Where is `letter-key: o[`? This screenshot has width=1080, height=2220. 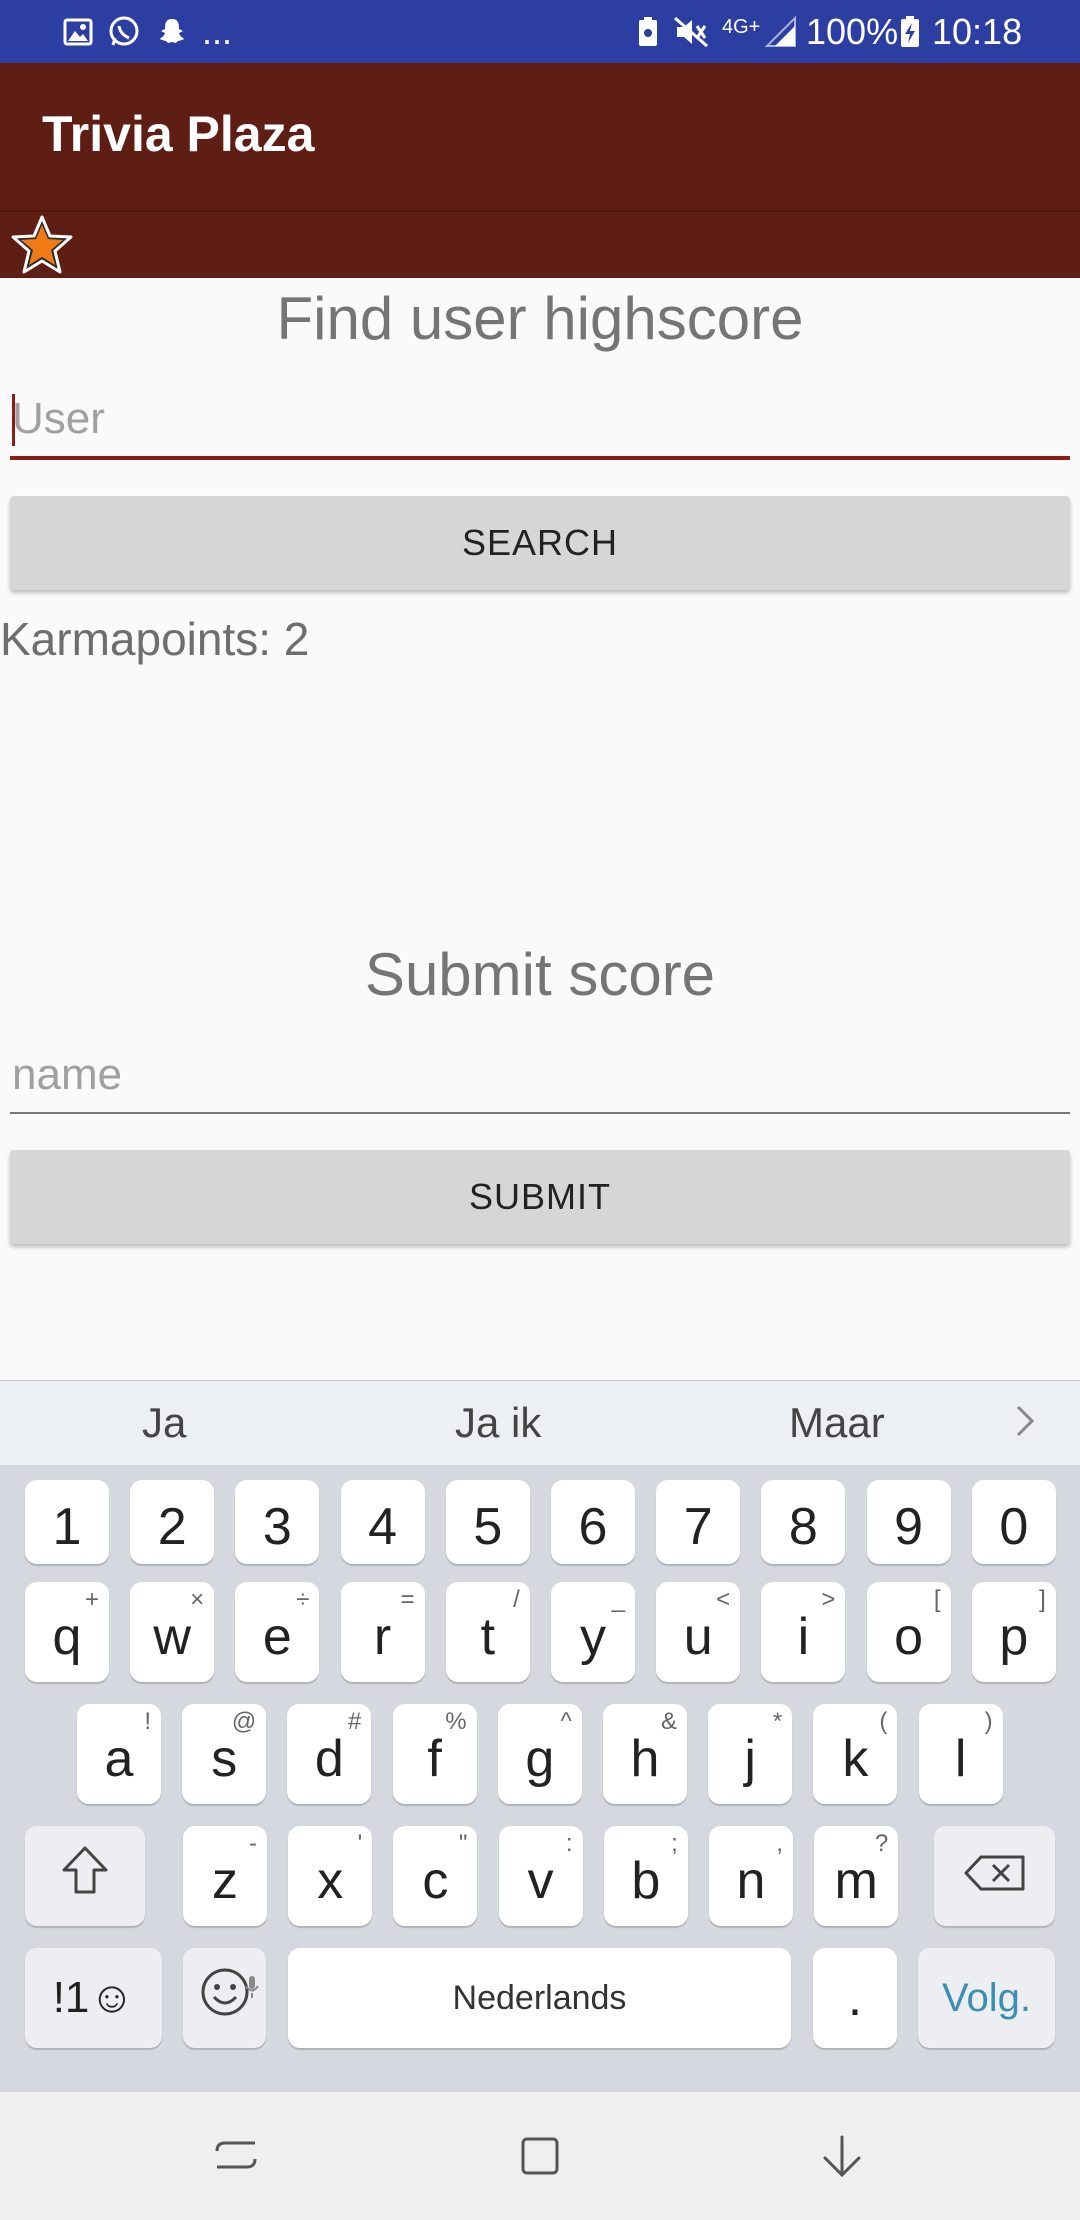
letter-key: o[ is located at coordinates (908, 1632).